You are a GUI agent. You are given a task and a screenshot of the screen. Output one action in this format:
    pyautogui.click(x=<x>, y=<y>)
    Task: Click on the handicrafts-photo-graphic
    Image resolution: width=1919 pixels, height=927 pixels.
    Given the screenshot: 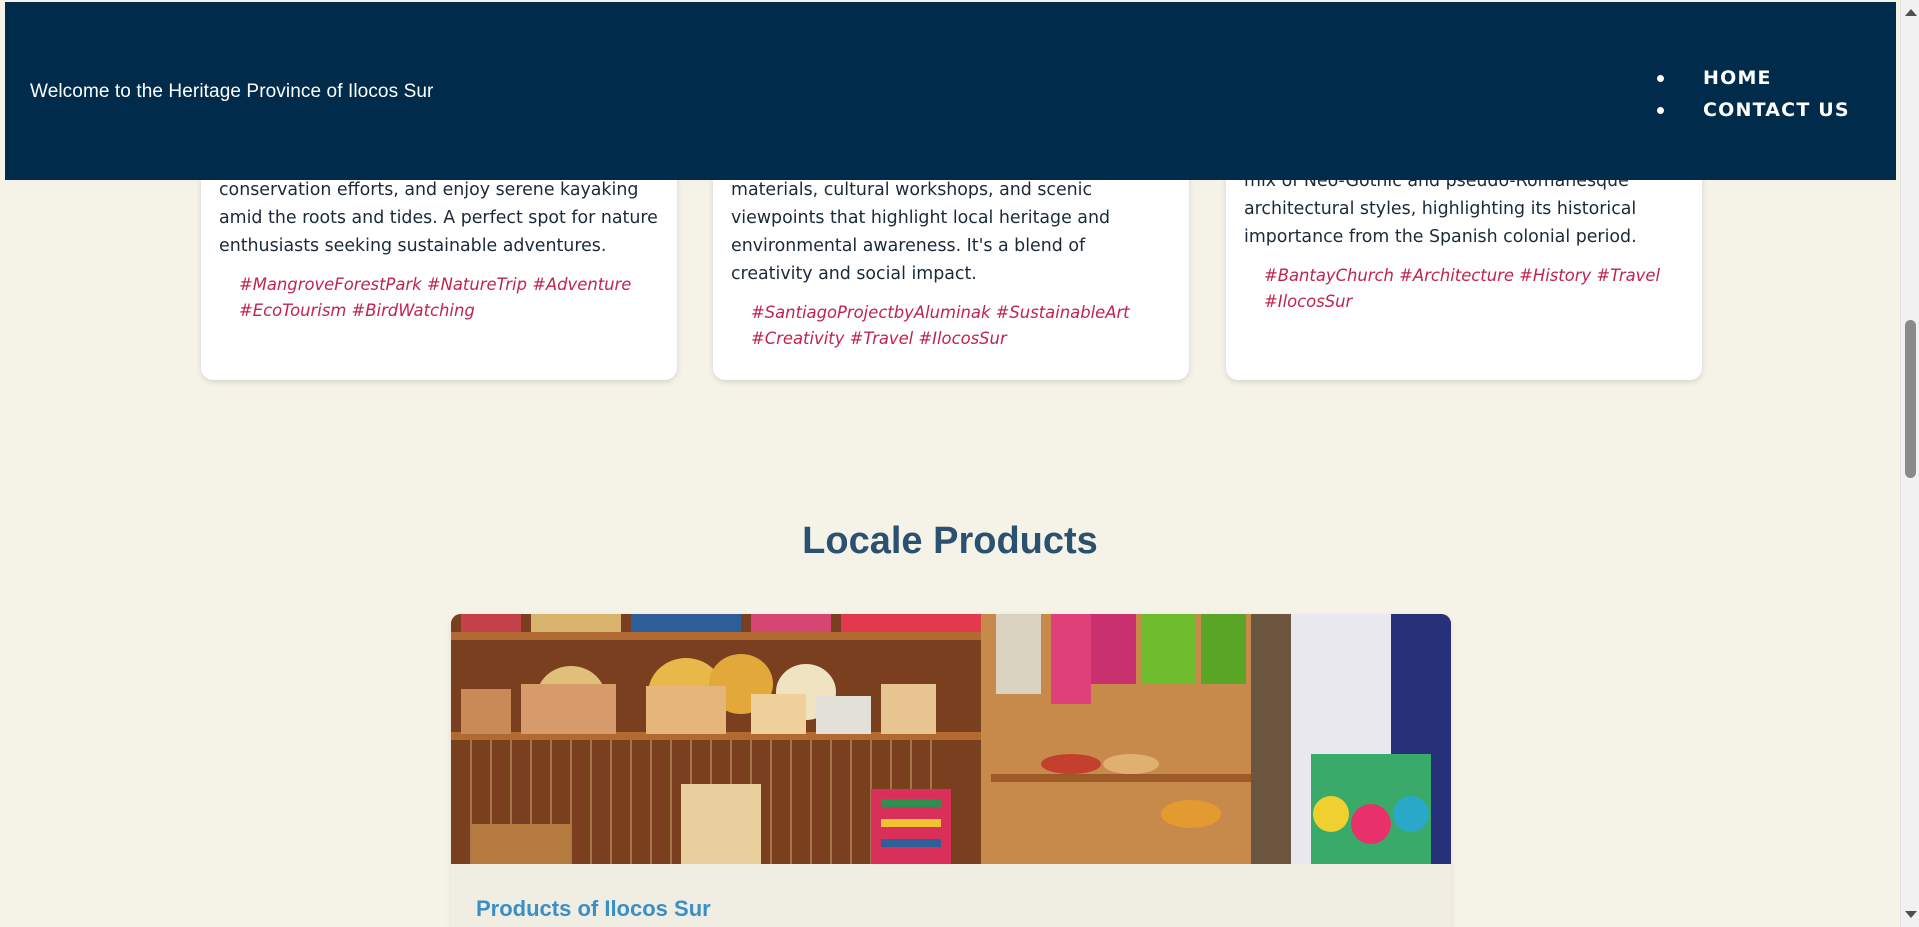 What is the action you would take?
    pyautogui.click(x=951, y=739)
    